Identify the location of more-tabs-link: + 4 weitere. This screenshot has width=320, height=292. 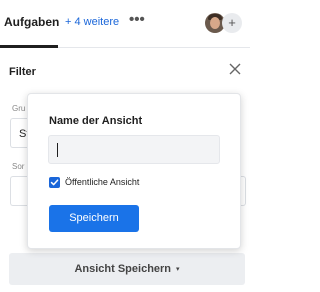
(92, 22).